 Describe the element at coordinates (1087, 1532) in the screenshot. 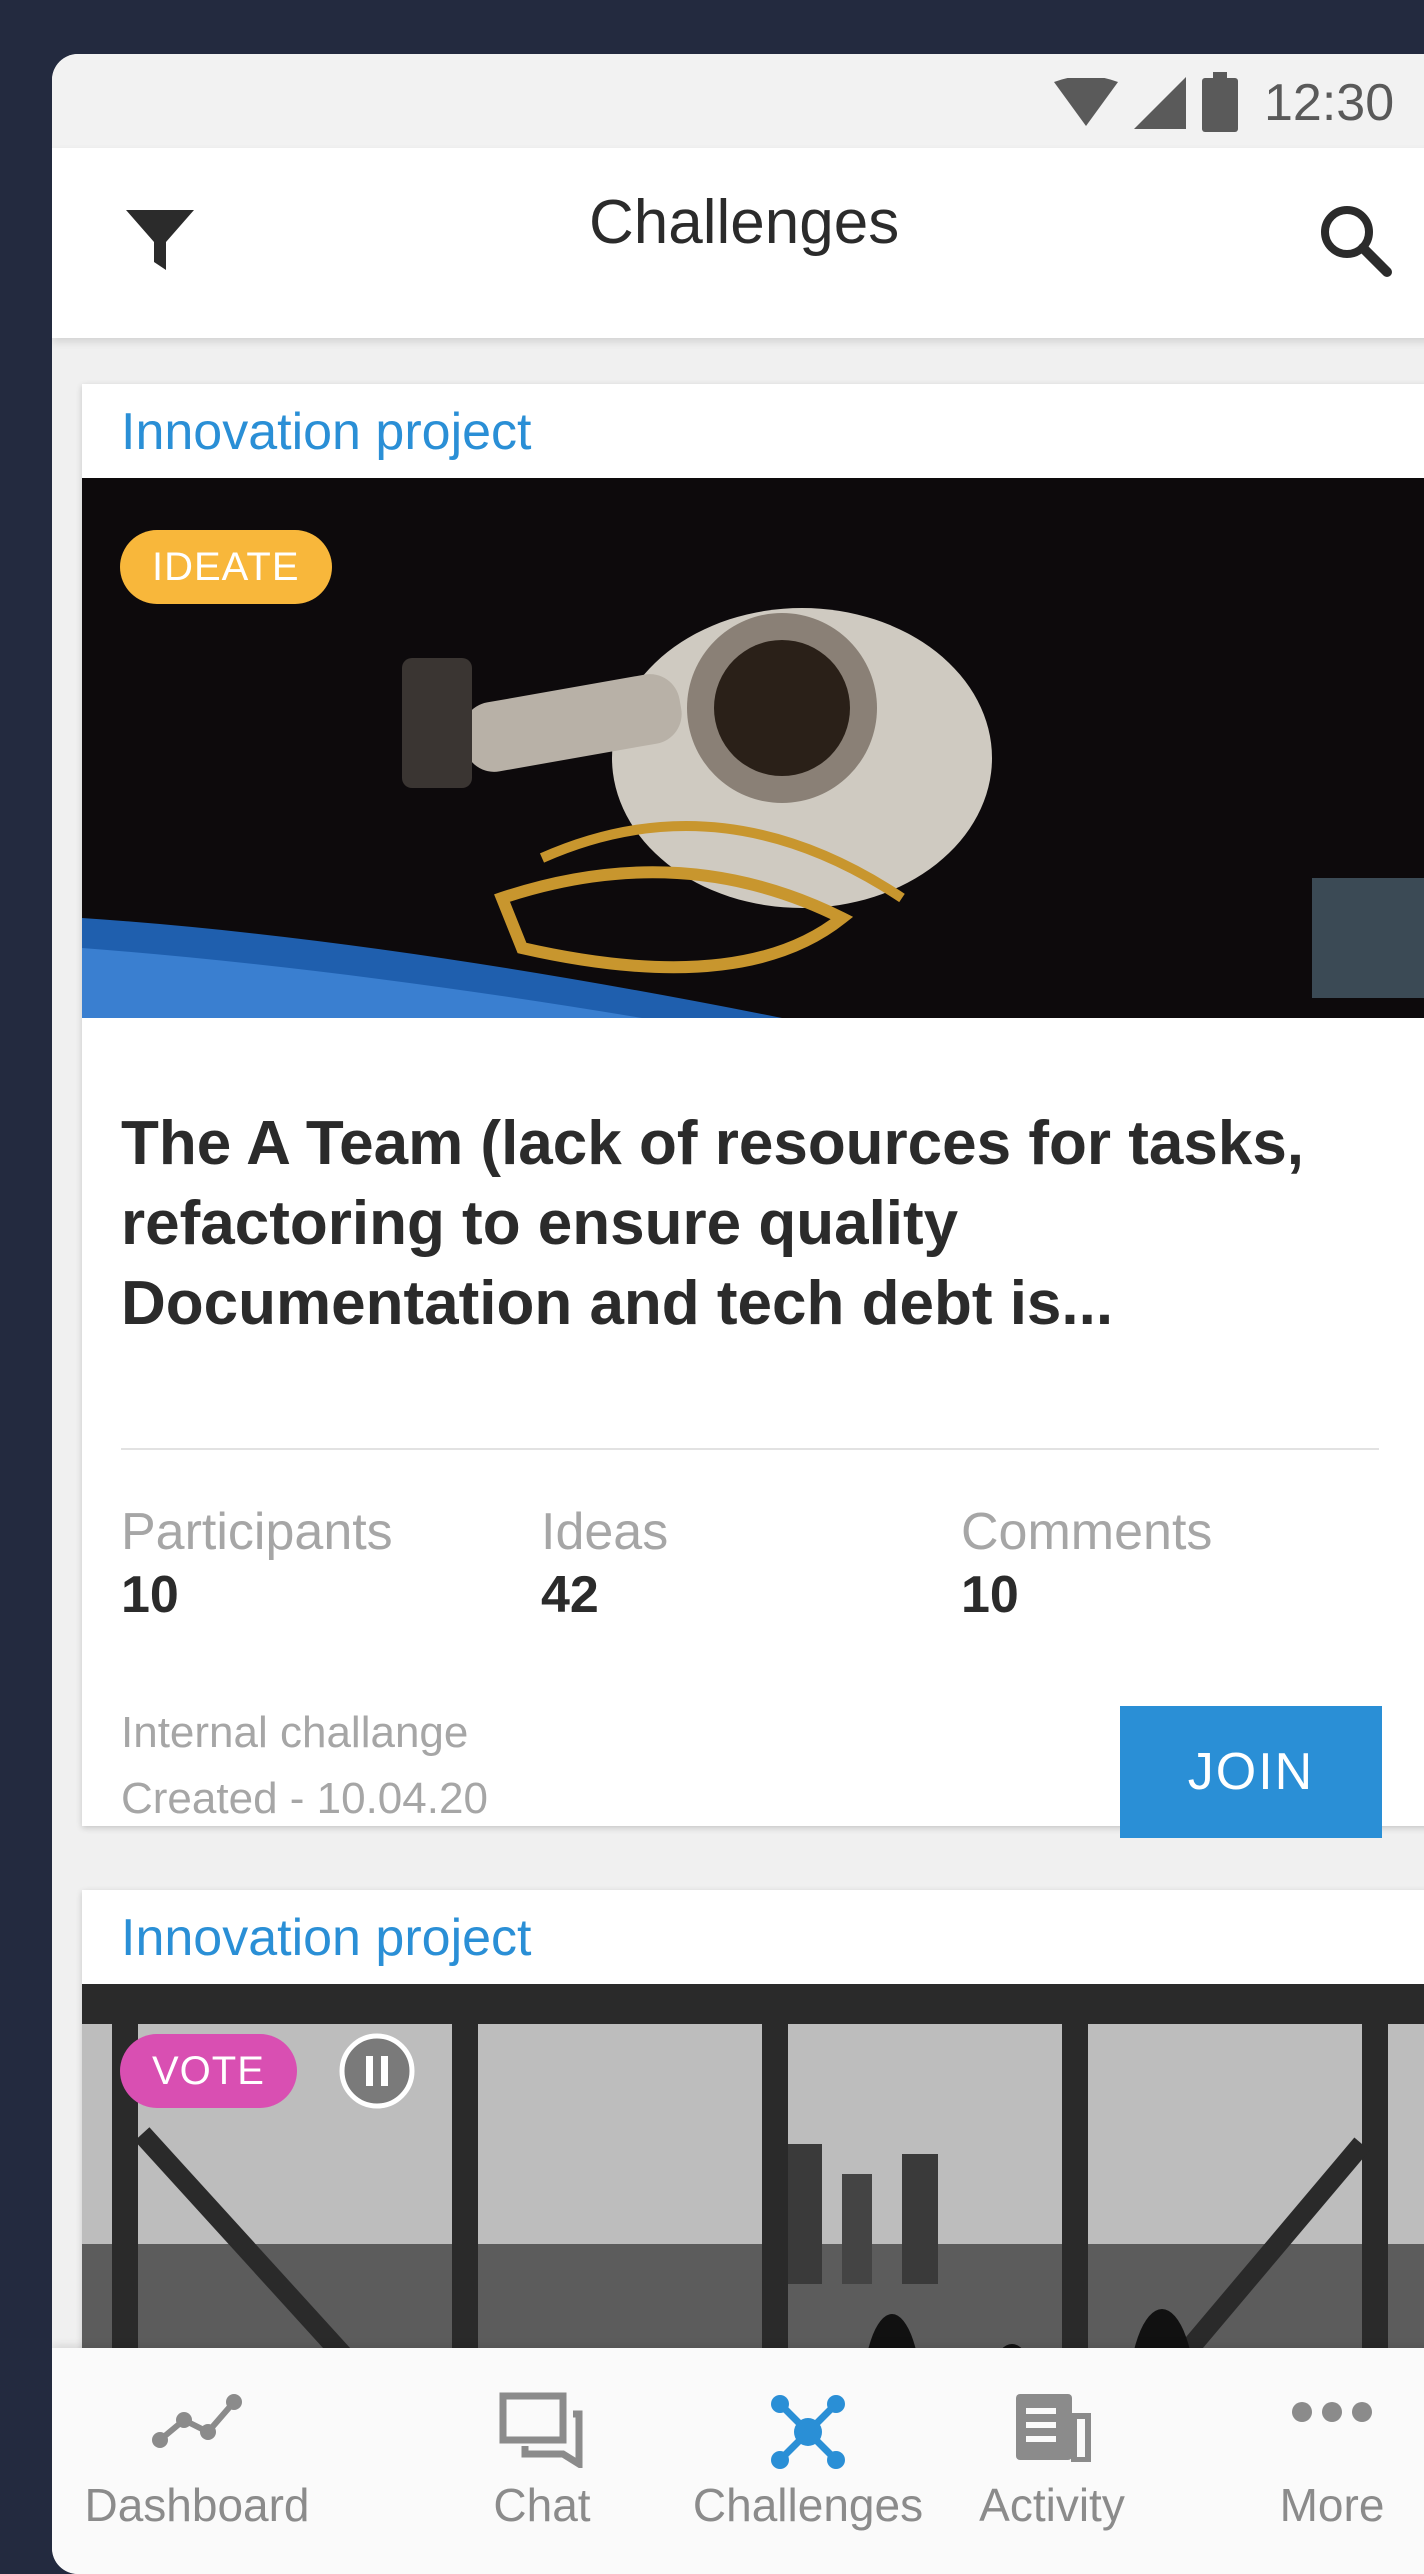

I see `stat-label: Comments` at that location.